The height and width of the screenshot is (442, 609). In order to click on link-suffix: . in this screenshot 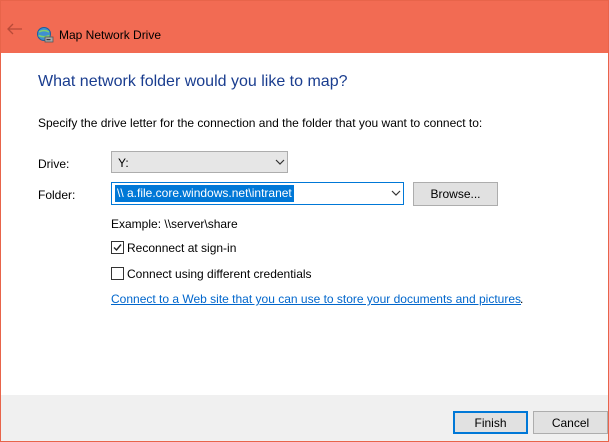, I will do `click(522, 299)`.